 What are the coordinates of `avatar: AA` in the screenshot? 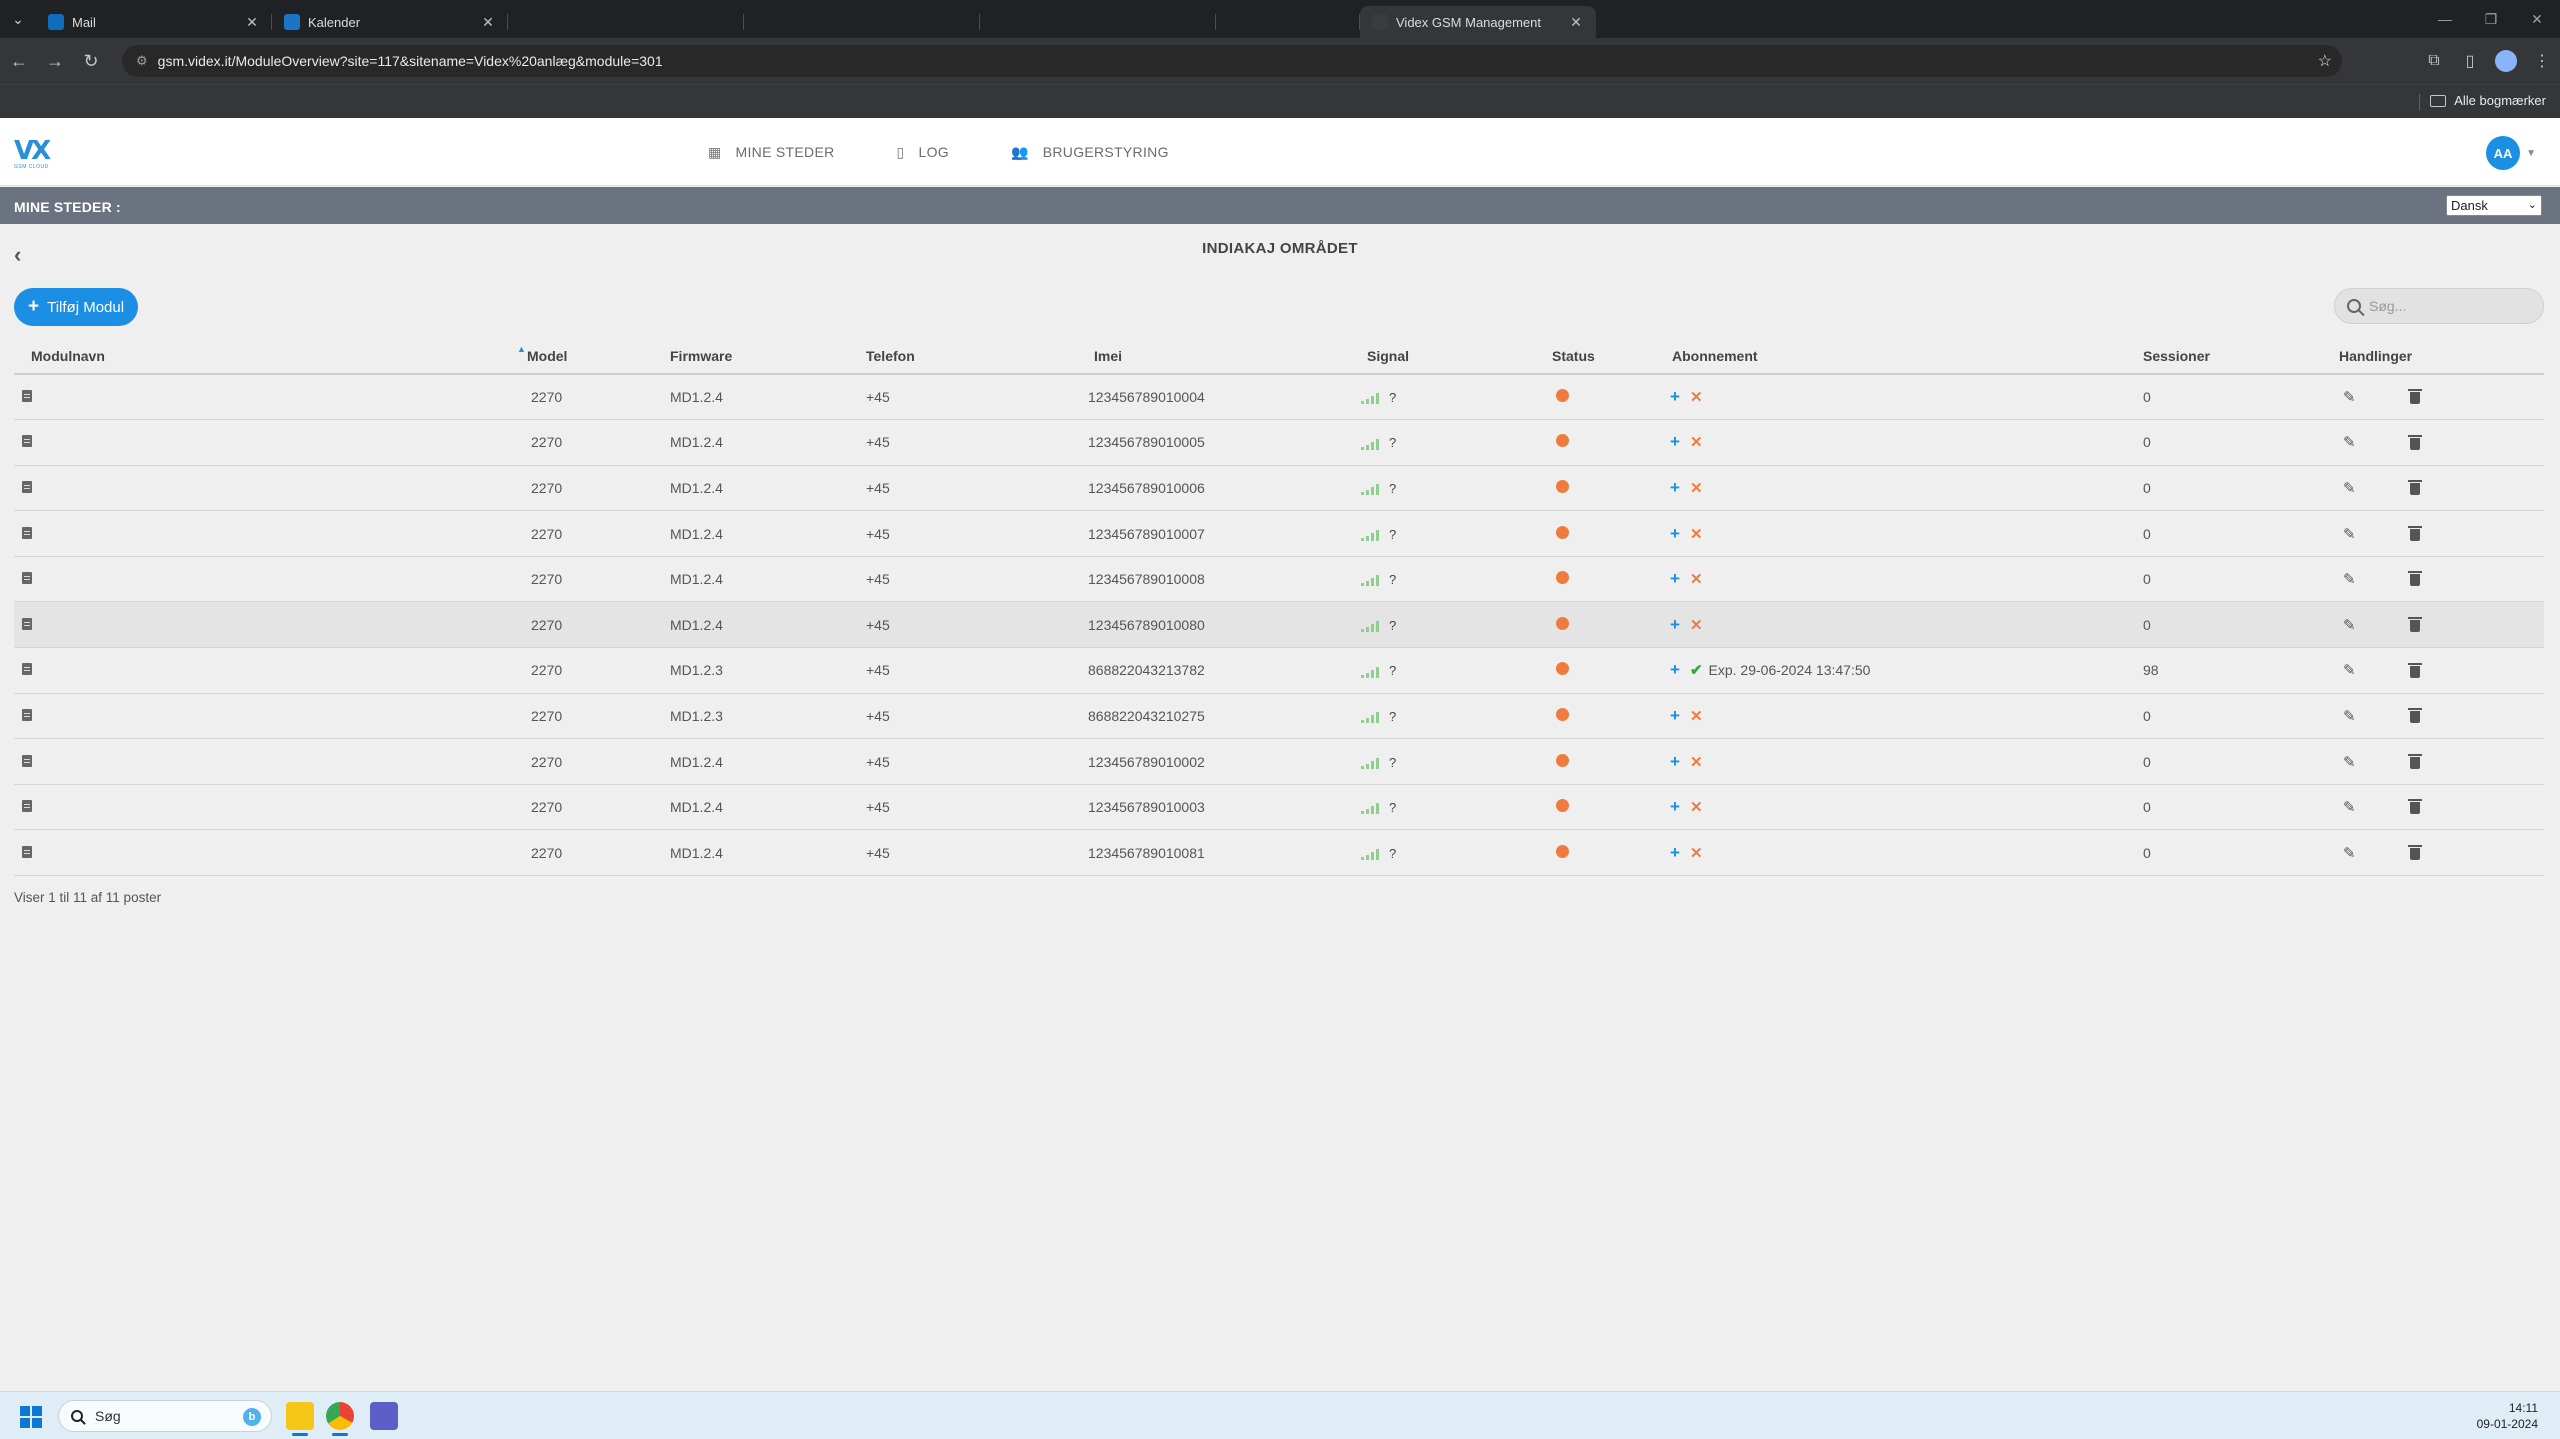 It's located at (2503, 153).